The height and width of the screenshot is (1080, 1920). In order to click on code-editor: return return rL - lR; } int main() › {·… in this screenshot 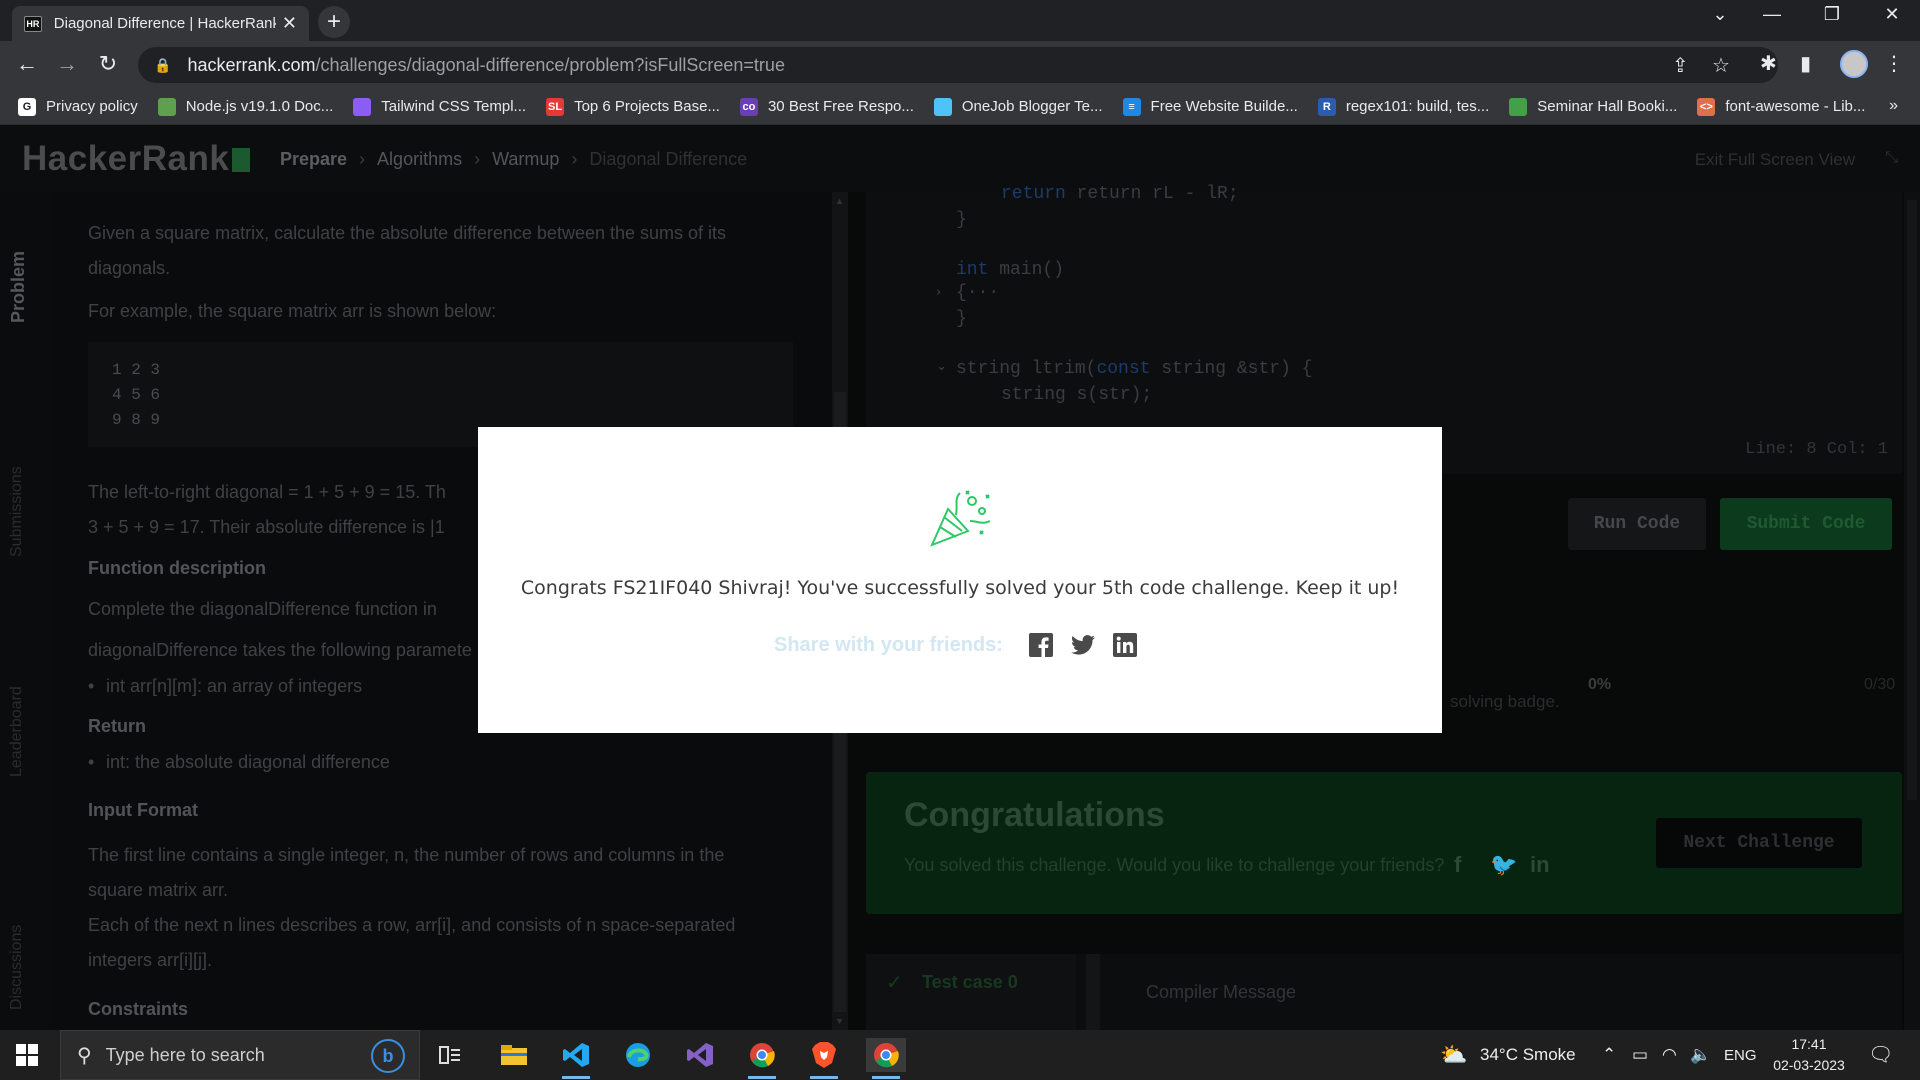, I will do `click(1384, 306)`.